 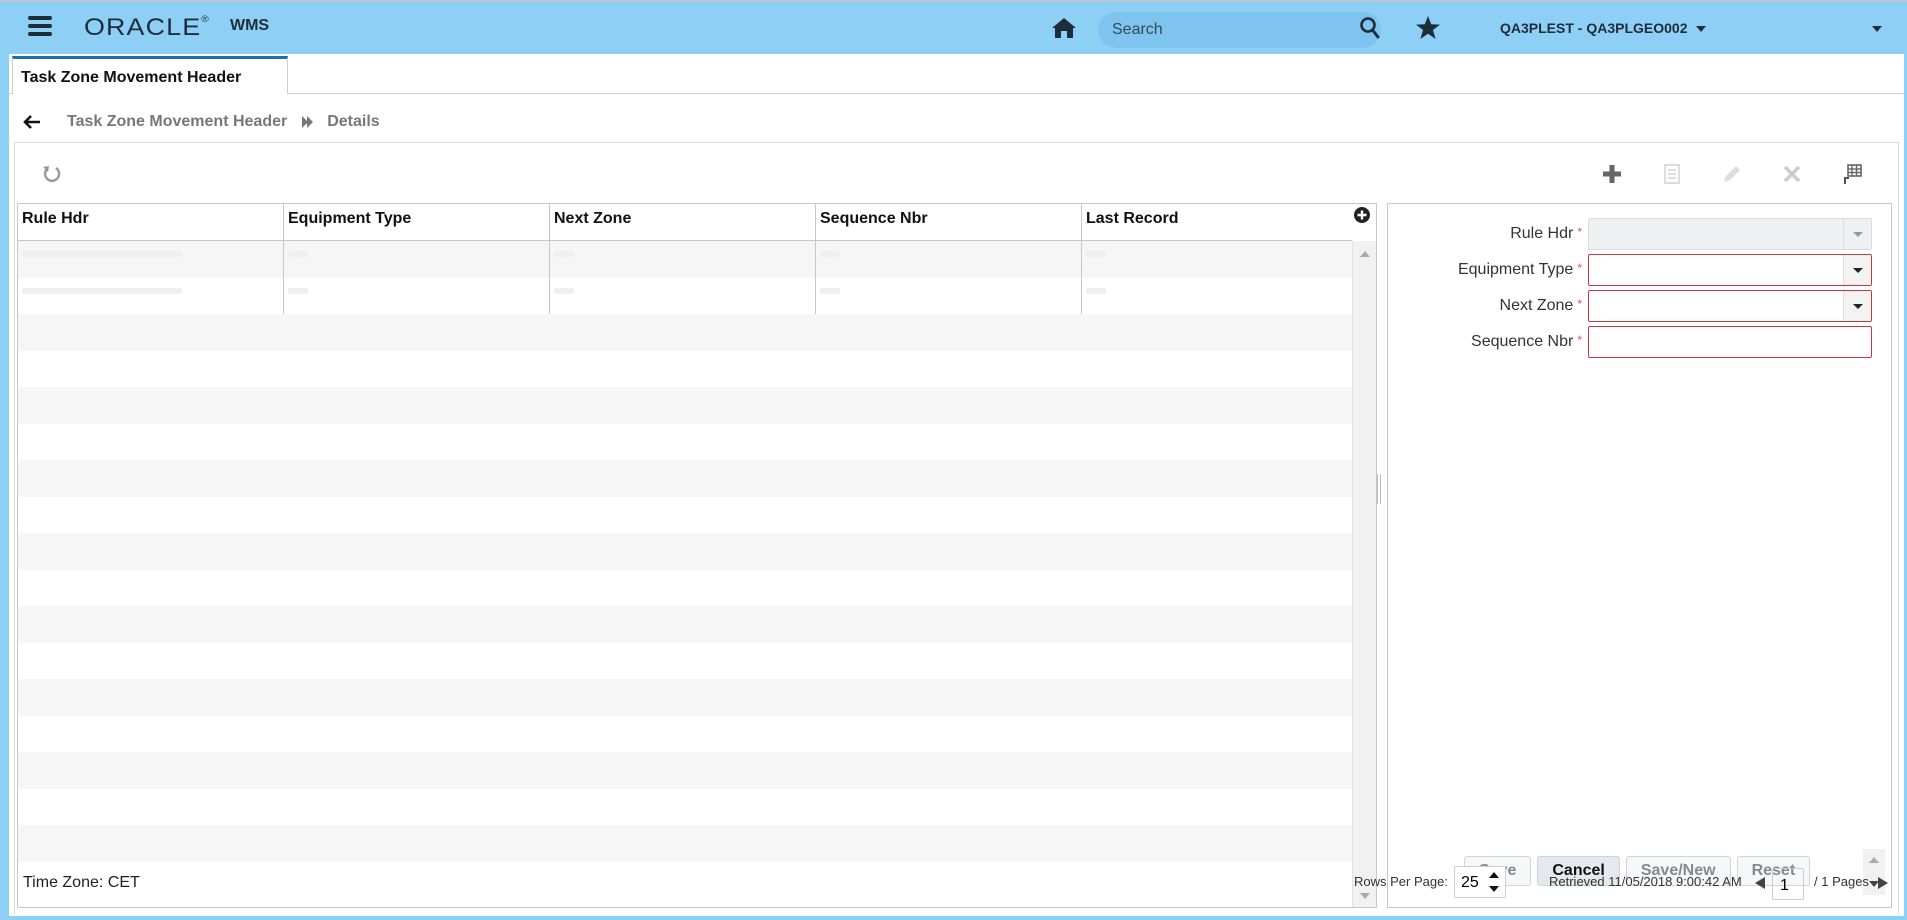 I want to click on equipment-type-dropdown, so click(x=1730, y=270).